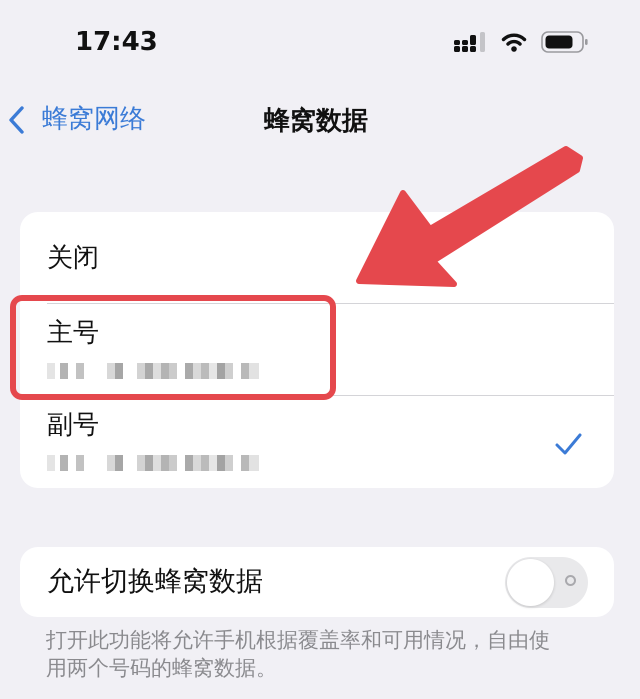 The height and width of the screenshot is (699, 640). Describe the element at coordinates (568, 444) in the screenshot. I see `checkmark-icon` at that location.